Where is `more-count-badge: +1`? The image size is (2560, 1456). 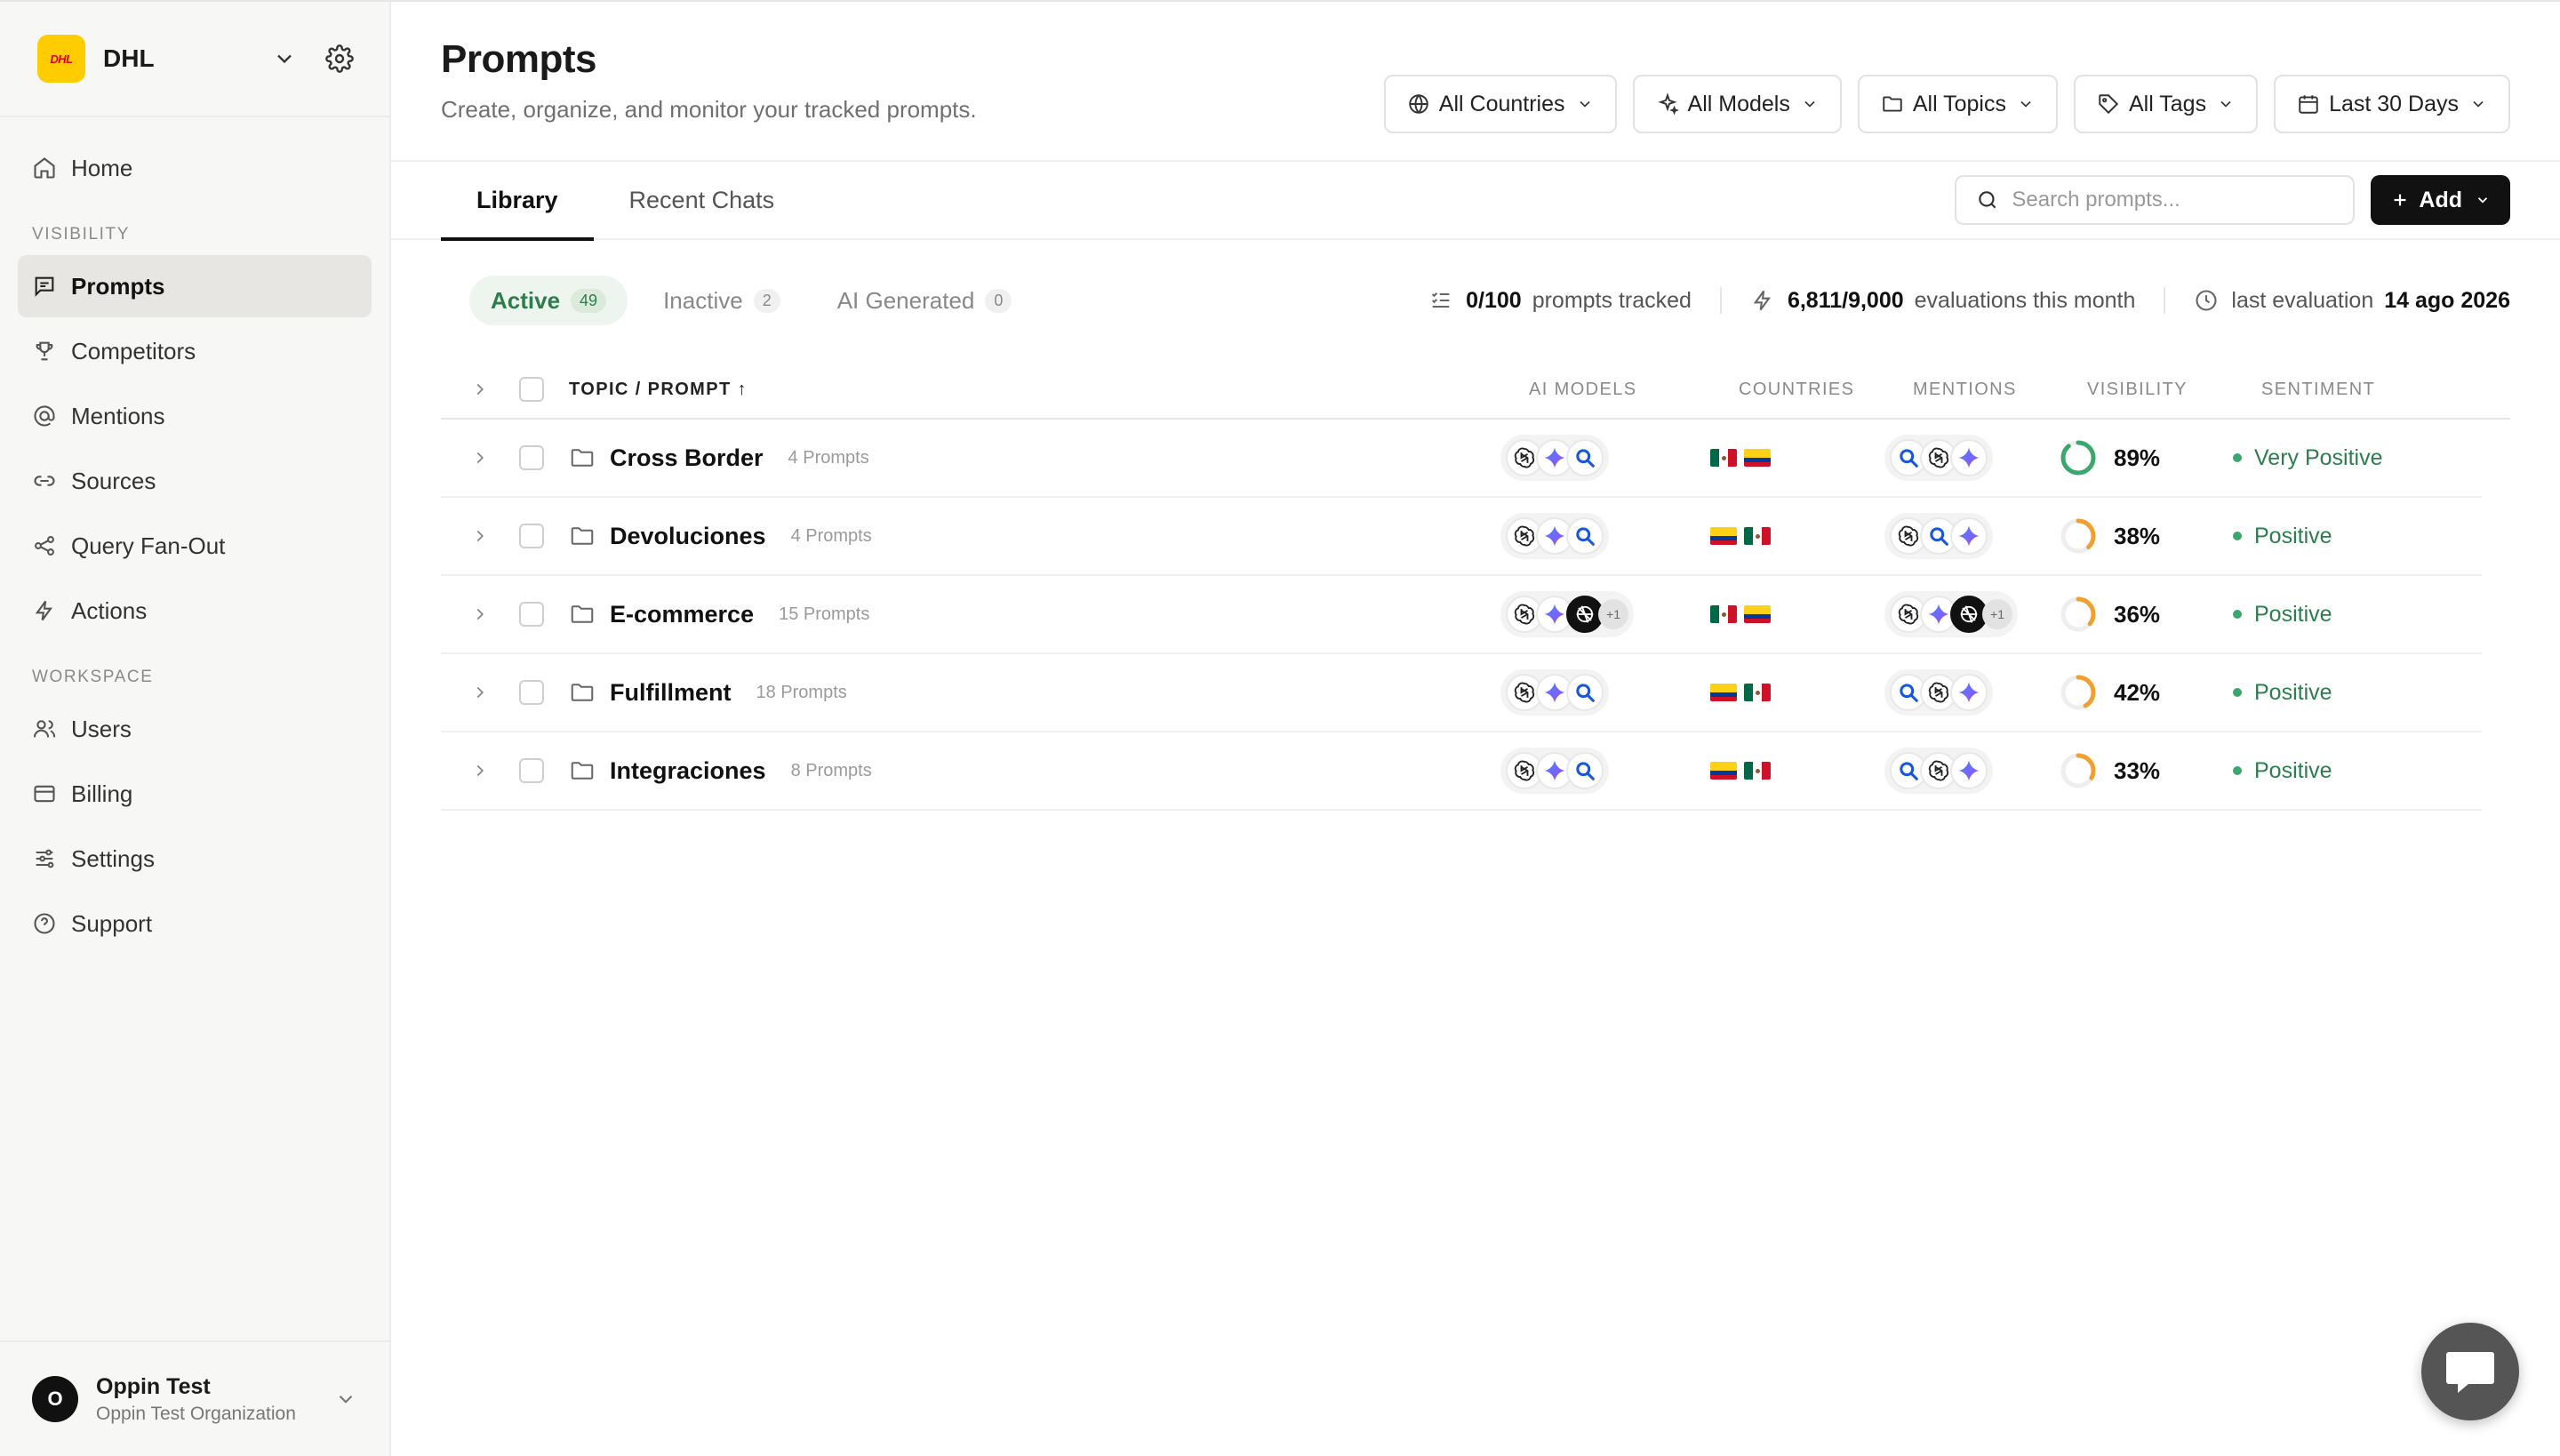 more-count-badge: +1 is located at coordinates (1613, 614).